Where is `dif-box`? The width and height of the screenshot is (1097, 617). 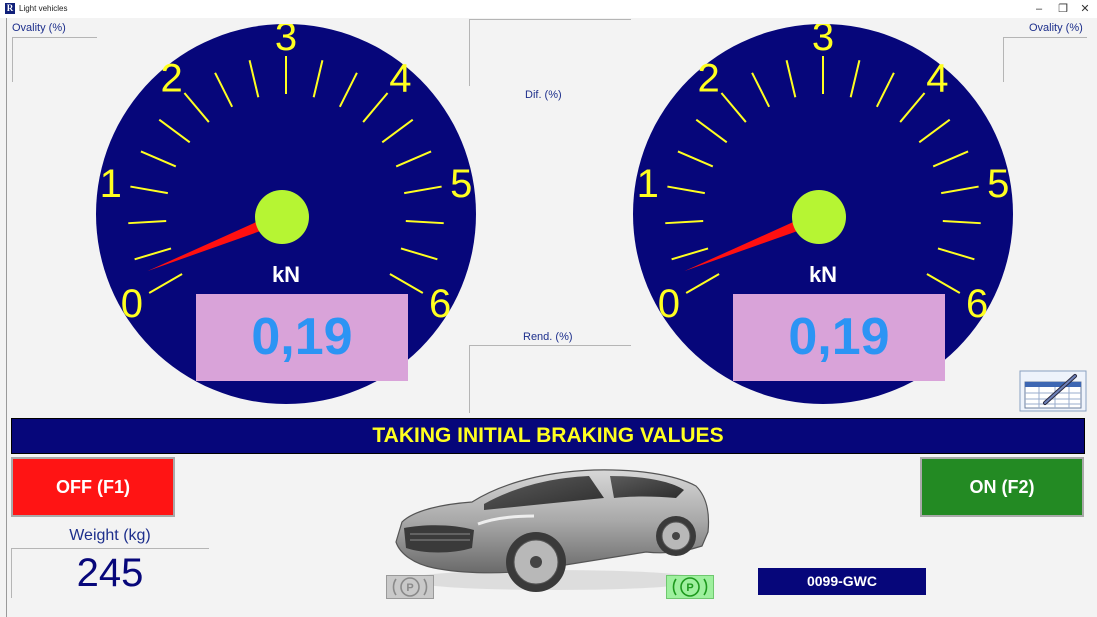 dif-box is located at coordinates (550, 52).